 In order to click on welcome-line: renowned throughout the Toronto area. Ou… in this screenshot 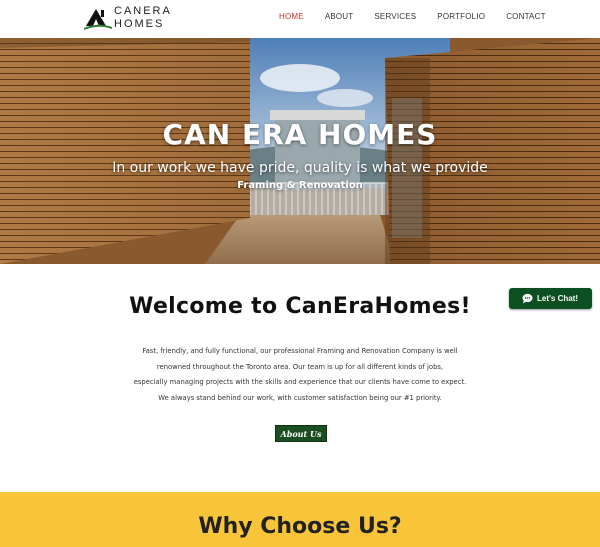, I will do `click(300, 366)`.